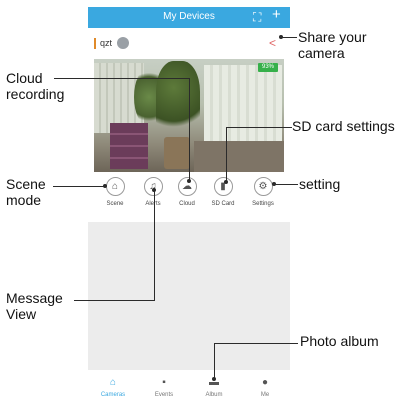  Describe the element at coordinates (343, 126) in the screenshot. I see `annotation-sd: SD card settings` at that location.